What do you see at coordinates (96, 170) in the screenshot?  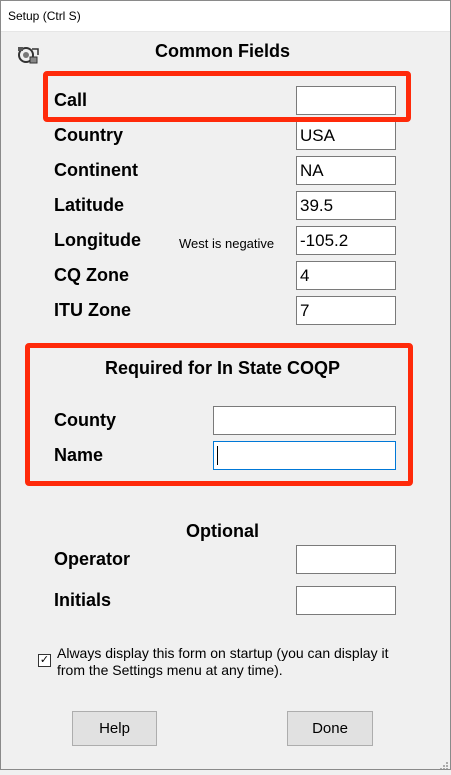 I see `continent-label: Continent` at bounding box center [96, 170].